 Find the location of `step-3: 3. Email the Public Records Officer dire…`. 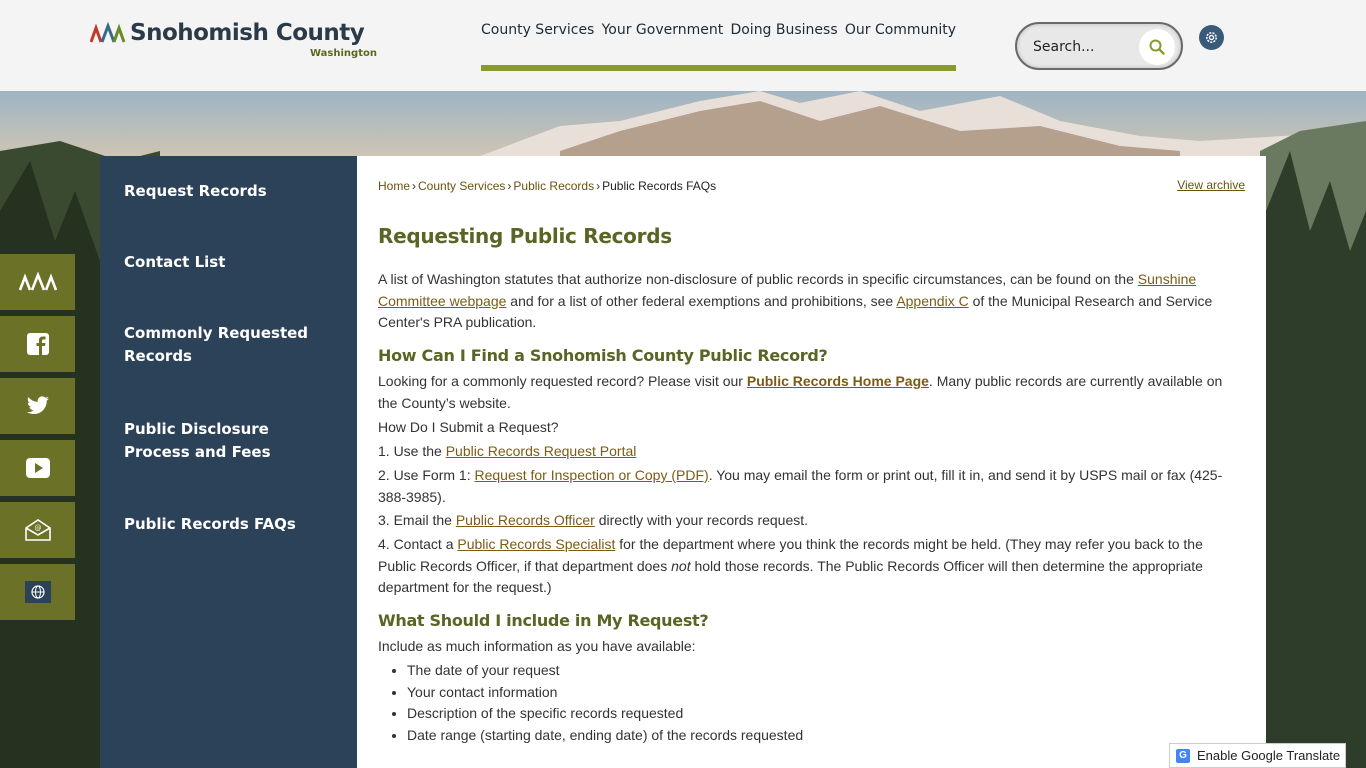

step-3: 3. Email the Public Records Officer dire… is located at coordinates (811, 521).